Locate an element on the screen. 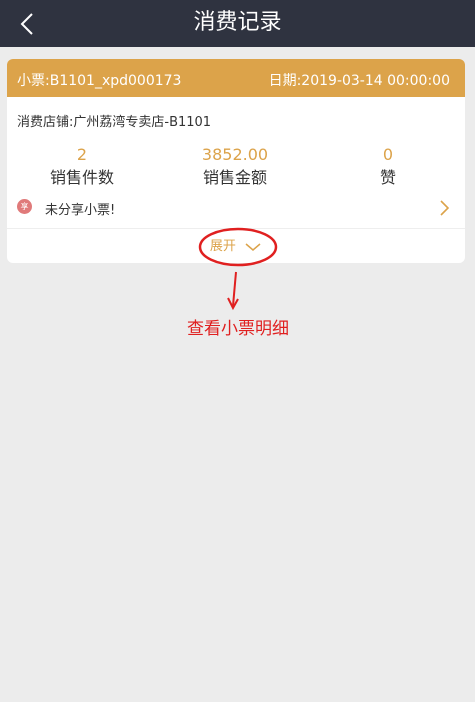  chevron-down-icon is located at coordinates (253, 246).